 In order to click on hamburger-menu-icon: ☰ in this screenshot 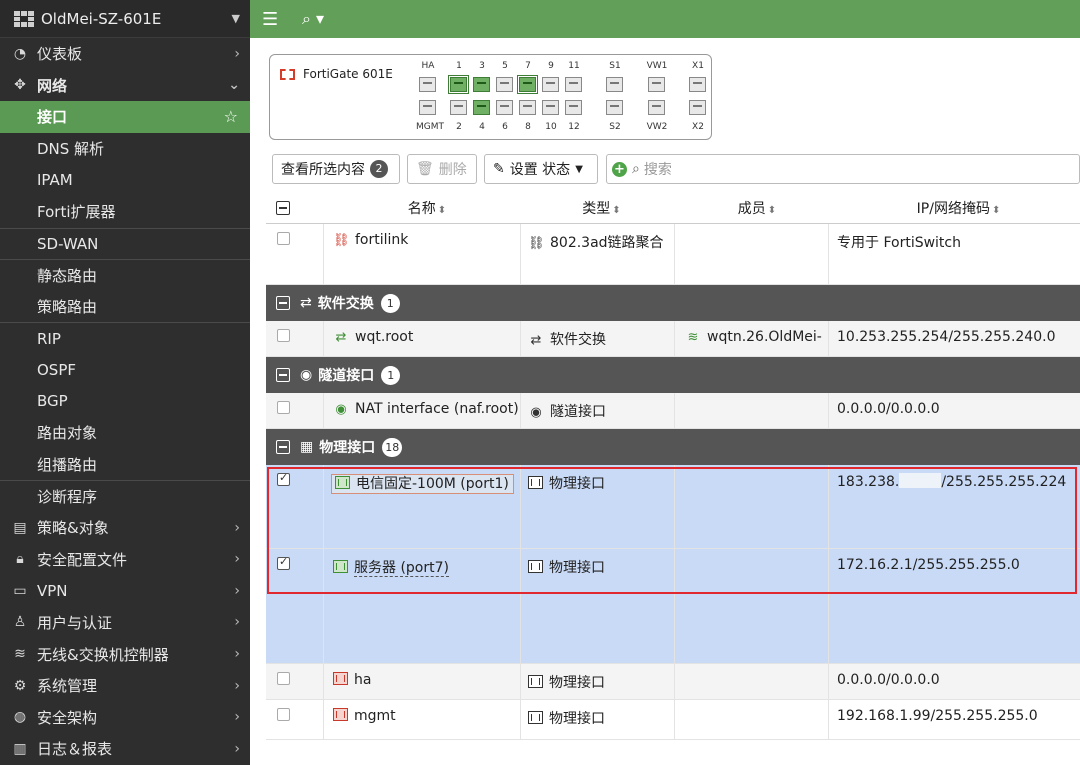, I will do `click(271, 19)`.